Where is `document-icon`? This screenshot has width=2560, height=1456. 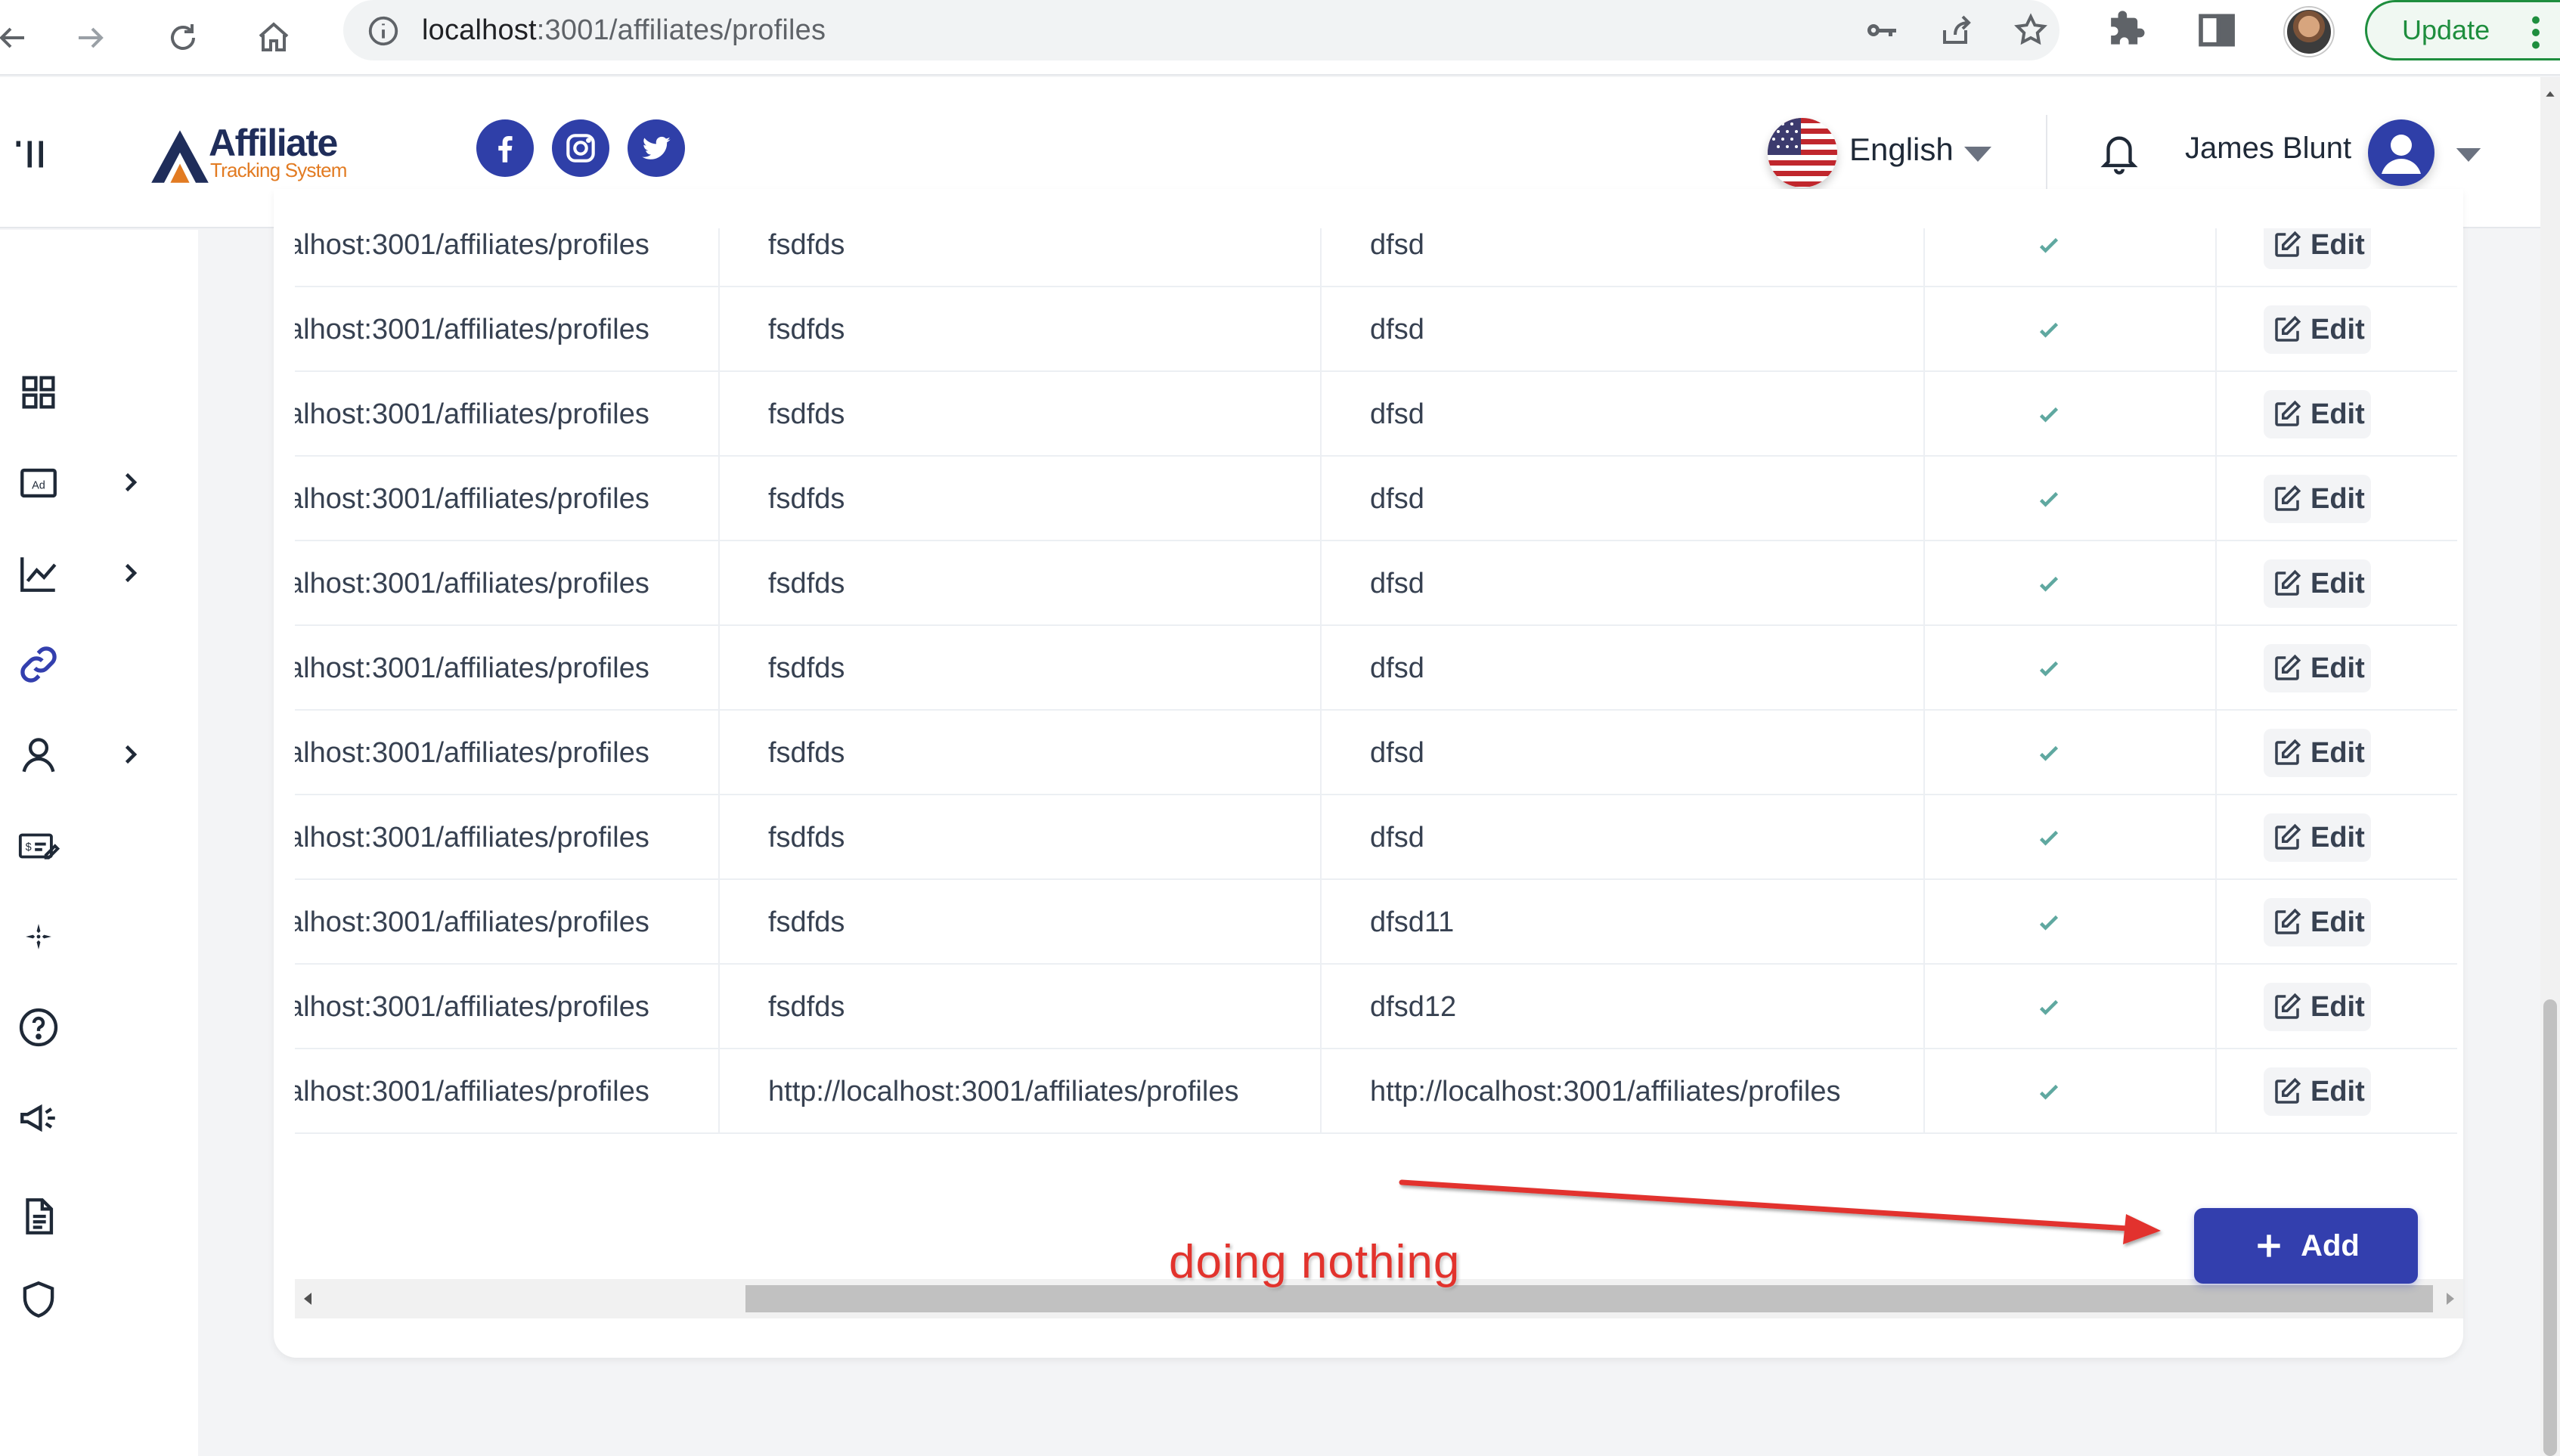 document-icon is located at coordinates (38, 1216).